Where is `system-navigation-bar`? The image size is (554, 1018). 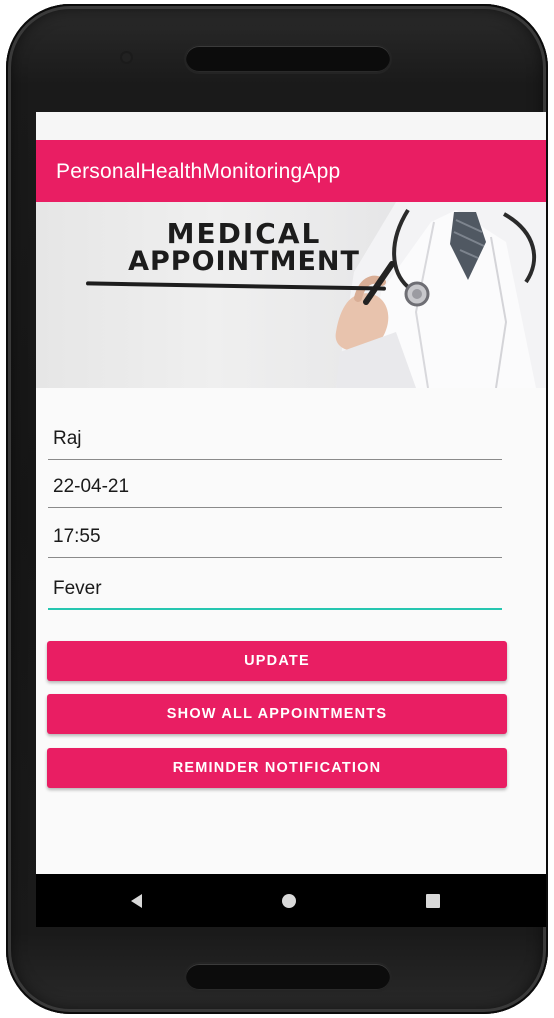 system-navigation-bar is located at coordinates (291, 900).